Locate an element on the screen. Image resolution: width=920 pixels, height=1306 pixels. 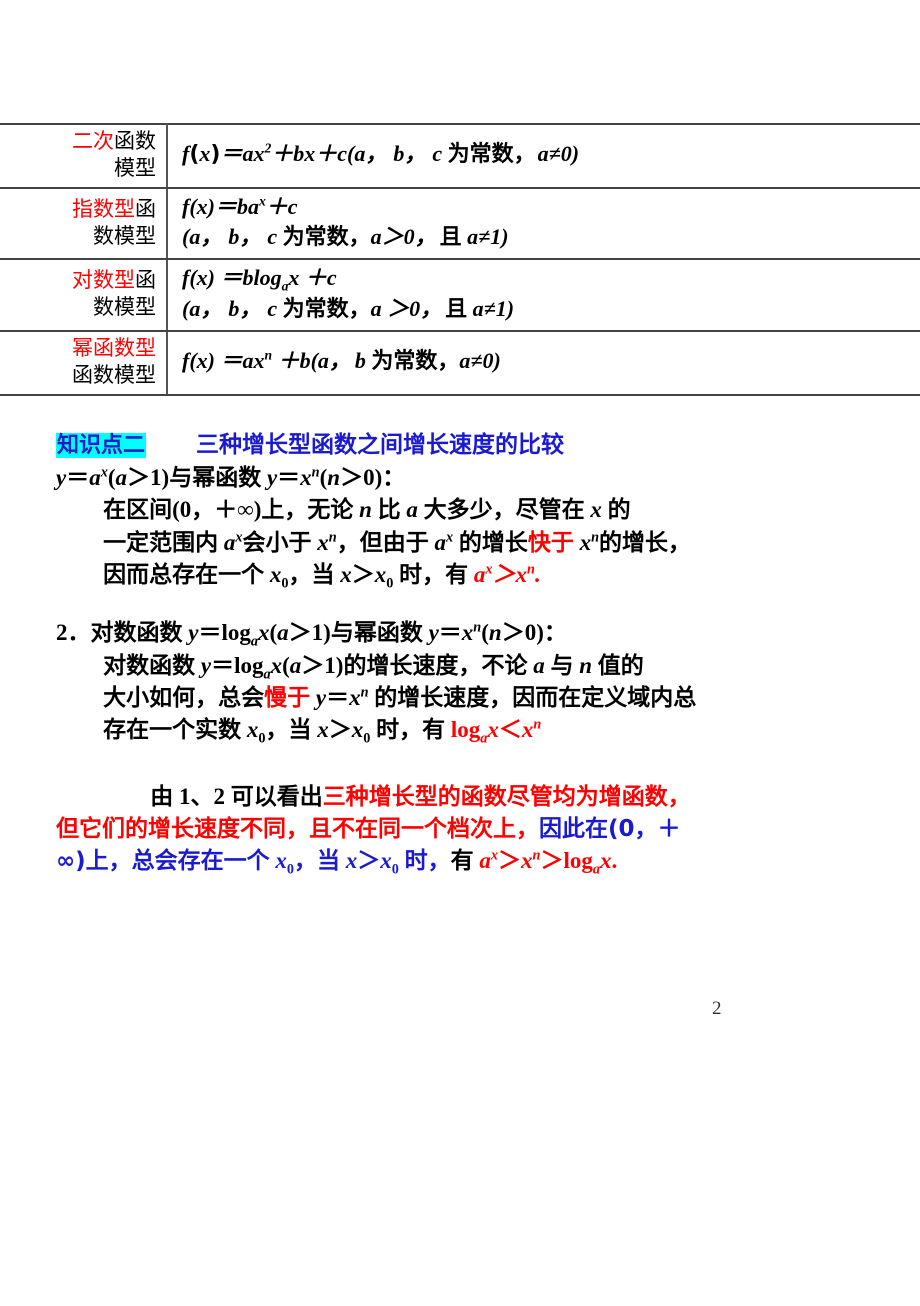
row-label-logarithmic: 对数型函 数模型 is located at coordinates (84, 295).